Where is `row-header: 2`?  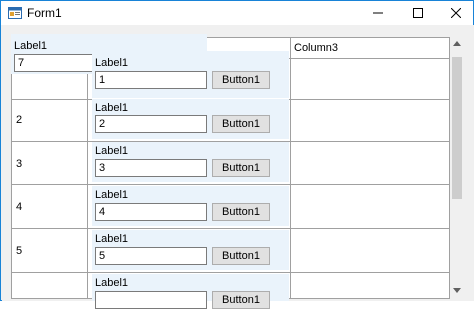 row-header: 2 is located at coordinates (19, 120).